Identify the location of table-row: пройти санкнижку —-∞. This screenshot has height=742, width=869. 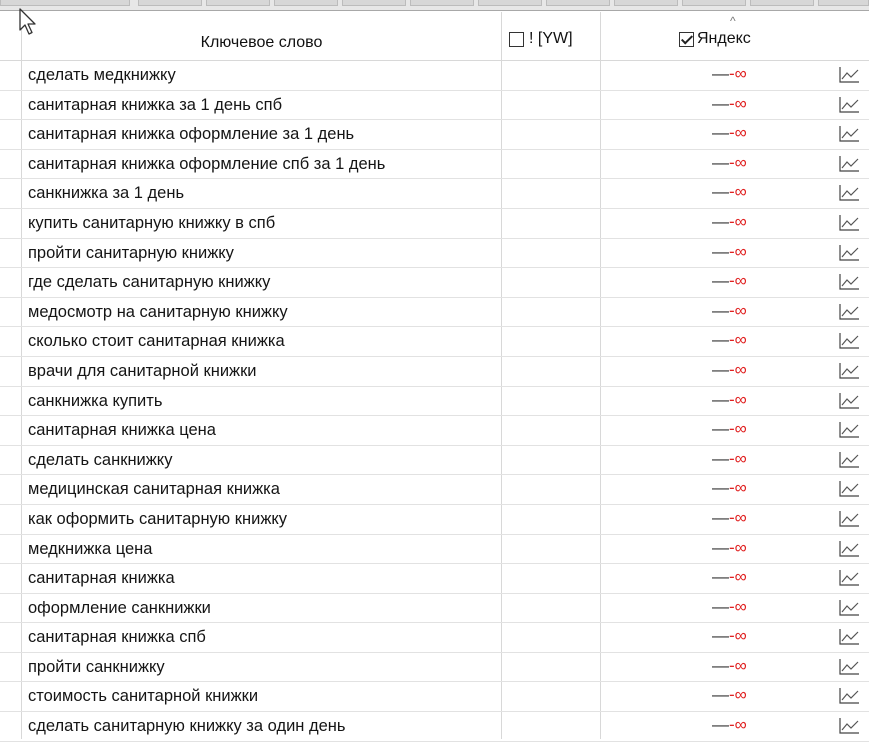
(434, 668).